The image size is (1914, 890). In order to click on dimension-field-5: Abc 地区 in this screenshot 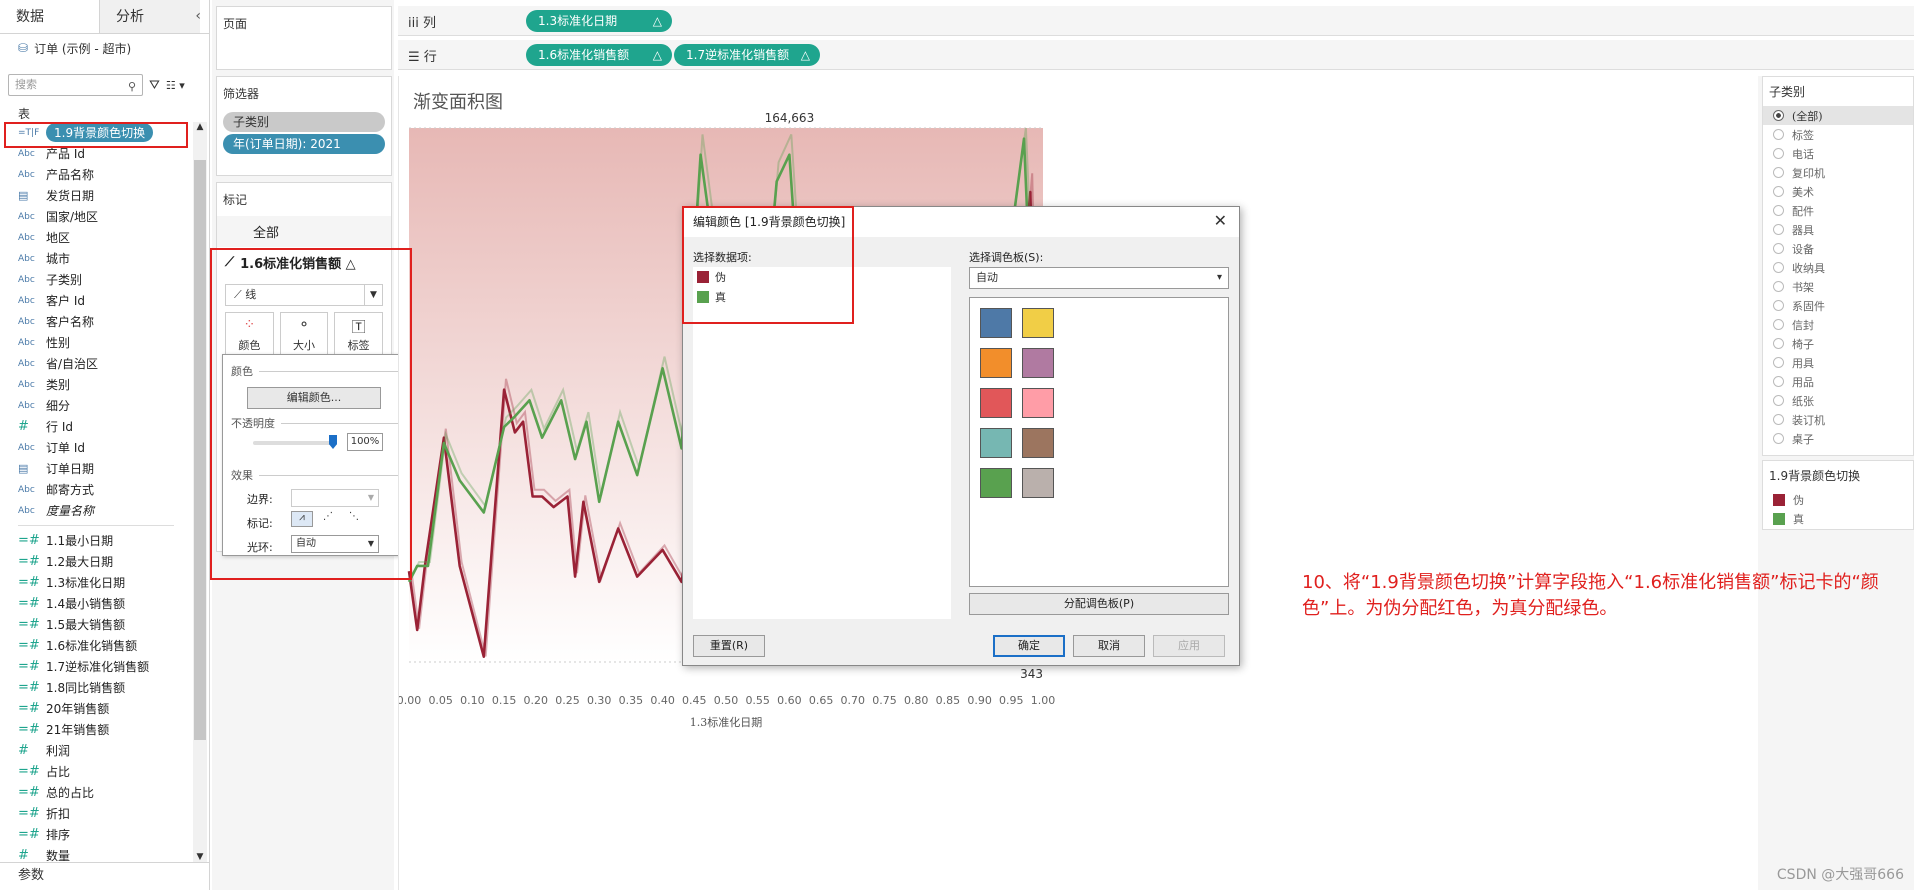, I will do `click(96, 237)`.